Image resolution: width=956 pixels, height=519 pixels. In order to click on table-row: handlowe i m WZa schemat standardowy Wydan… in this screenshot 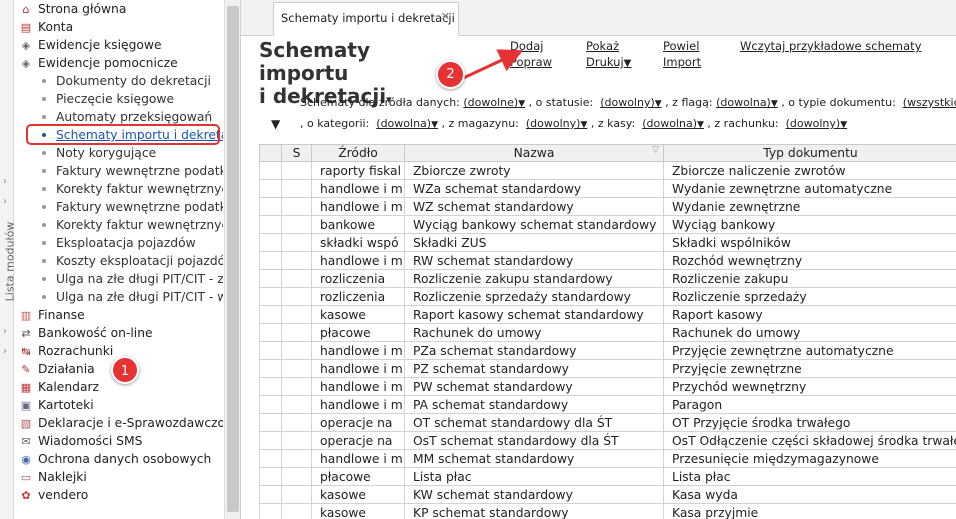, I will do `click(607, 188)`.